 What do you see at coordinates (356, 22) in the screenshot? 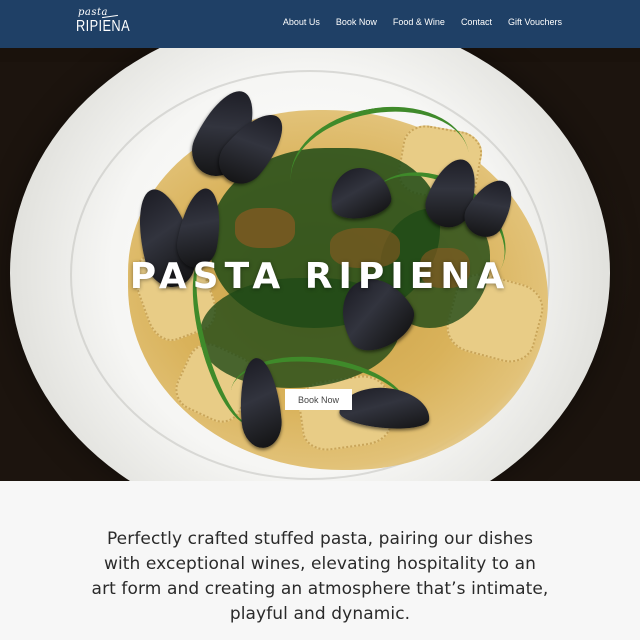
I see `nav-book-now: Book Now` at bounding box center [356, 22].